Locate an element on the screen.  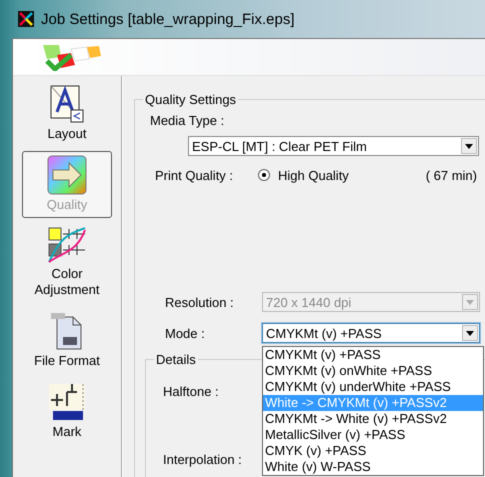
radio-label: High Quality is located at coordinates (313, 175).